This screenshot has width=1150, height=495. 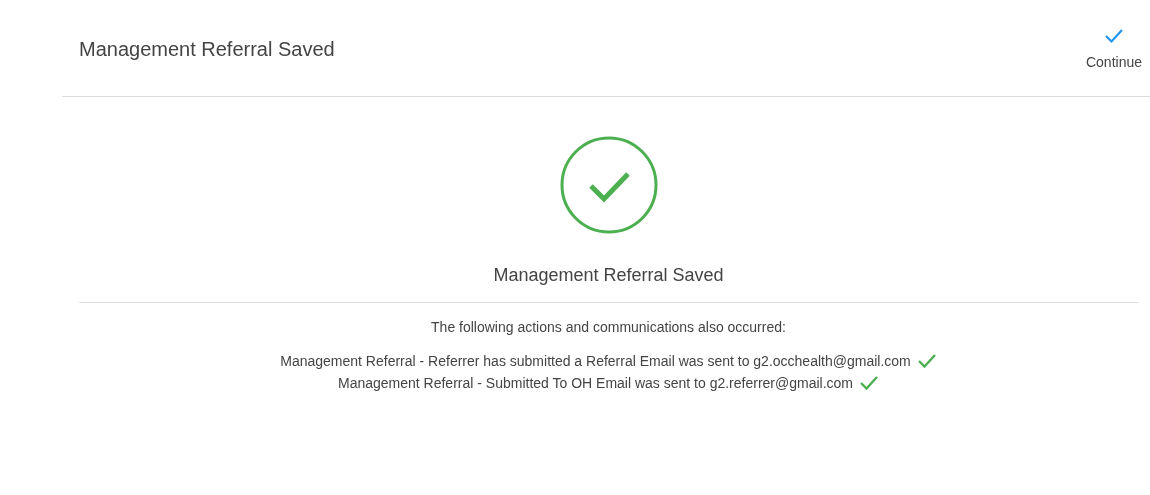 What do you see at coordinates (595, 361) in the screenshot?
I see `action-text: Management Referral - Referrer has submitted a Referral Email was sent to g2.occhealth@gmail.com` at bounding box center [595, 361].